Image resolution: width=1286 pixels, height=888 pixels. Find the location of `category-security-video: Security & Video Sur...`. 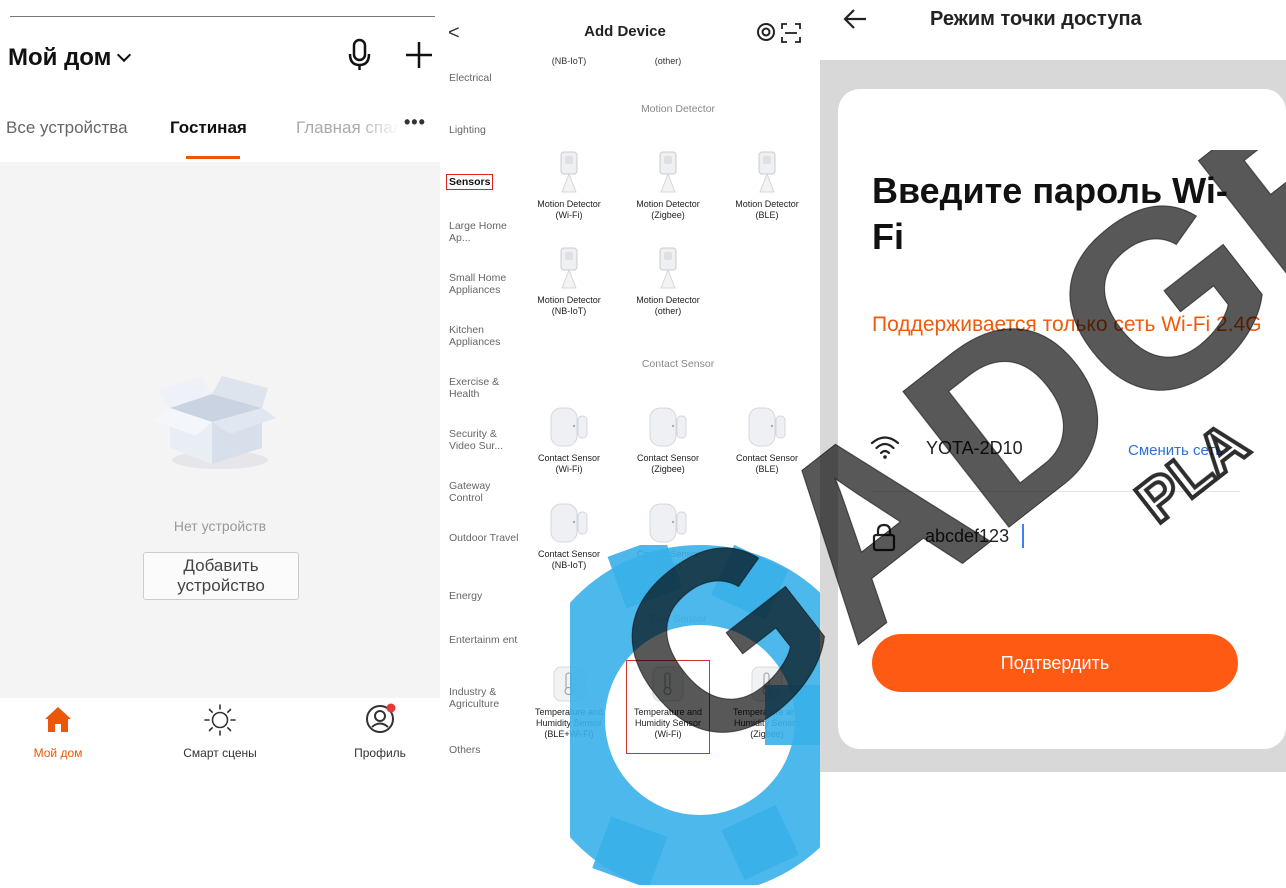

category-security-video: Security & Video Sur... is located at coordinates (485, 440).